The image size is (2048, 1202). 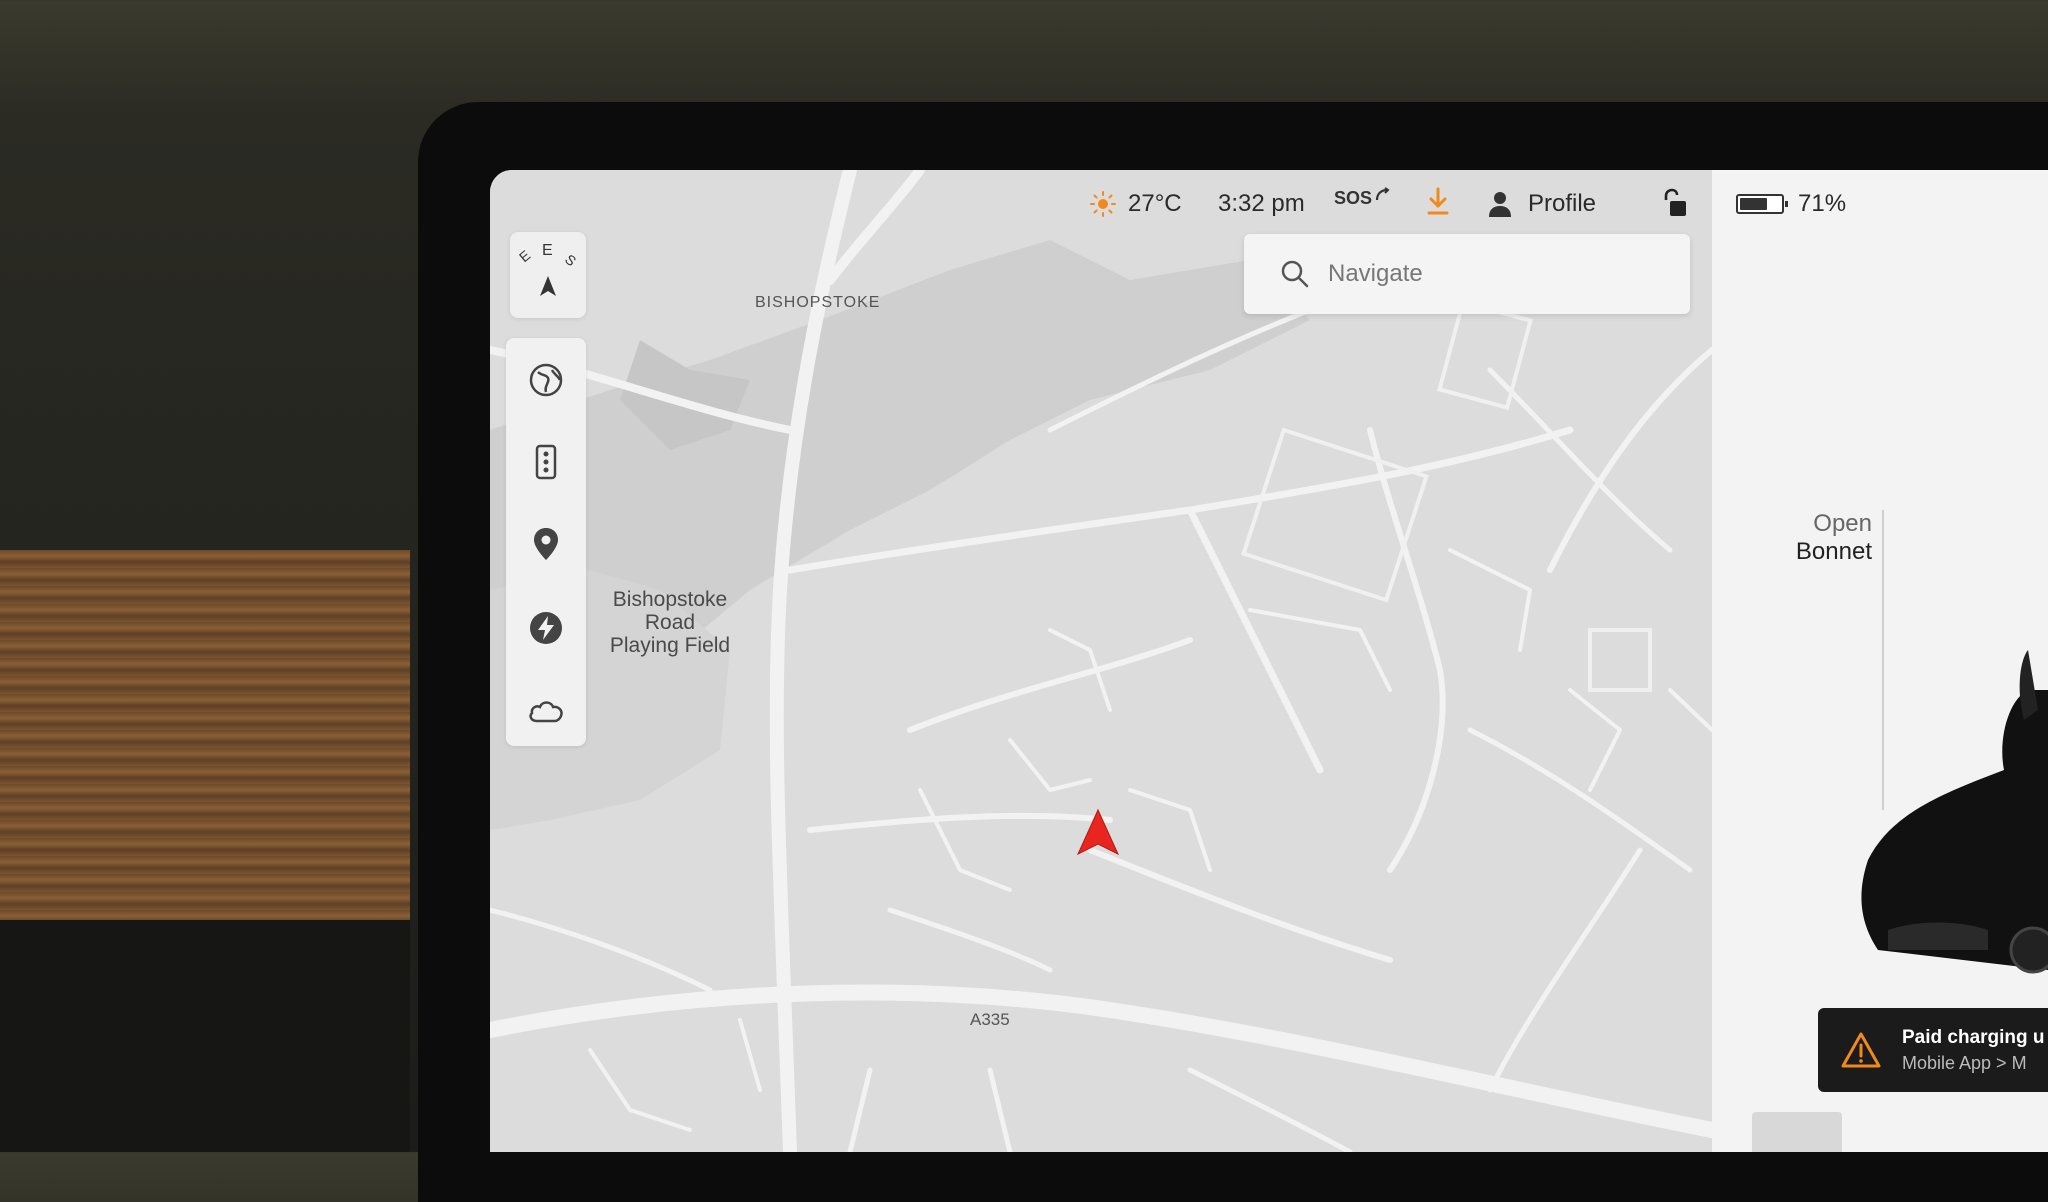 I want to click on map-label-park: Bishopstoke Road Playing Field, so click(x=670, y=622).